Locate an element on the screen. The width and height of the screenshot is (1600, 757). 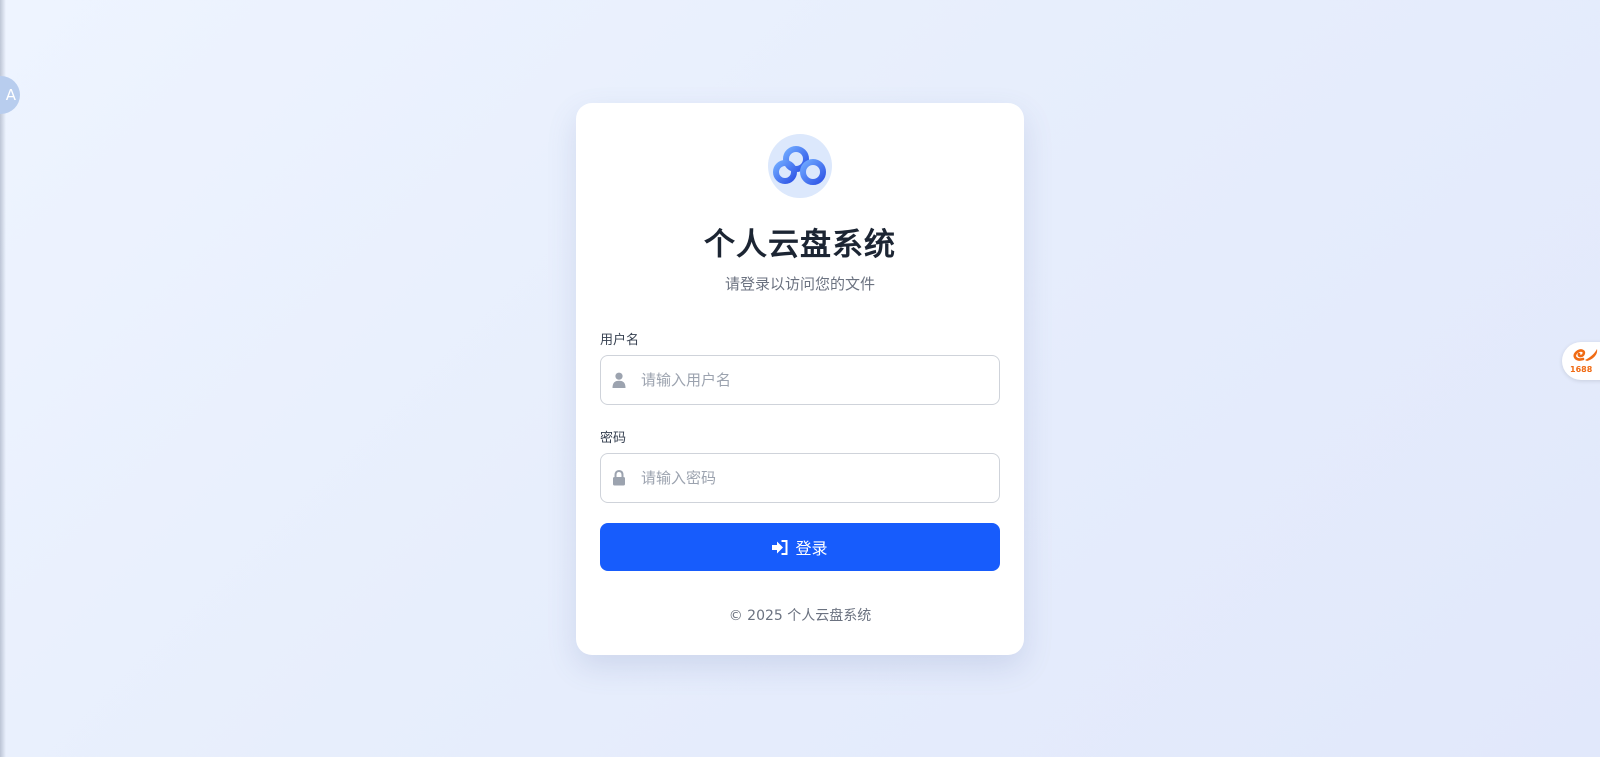
username-input is located at coordinates (816, 380).